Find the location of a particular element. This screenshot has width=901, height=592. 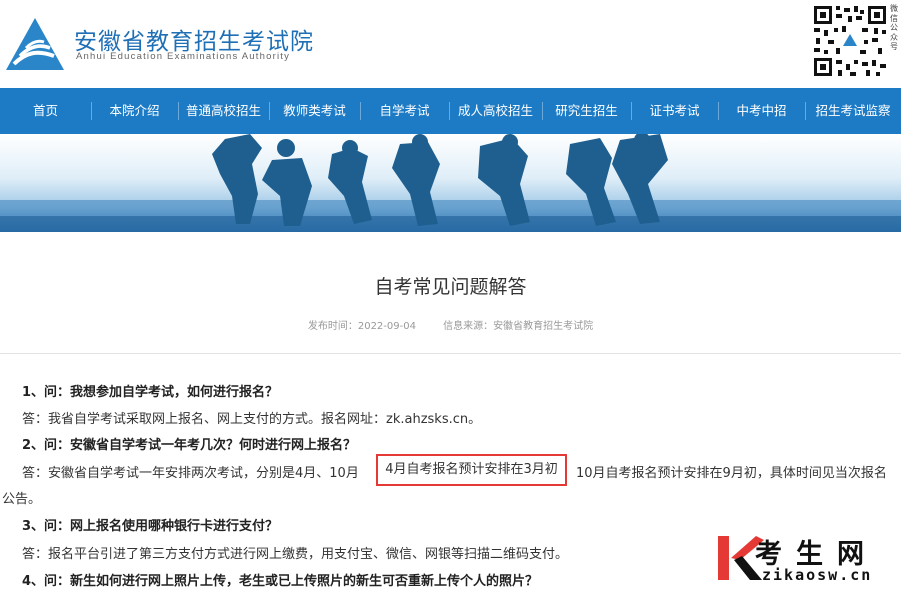

site-subtitle: Anhui Education Examinations Authority is located at coordinates (183, 56).